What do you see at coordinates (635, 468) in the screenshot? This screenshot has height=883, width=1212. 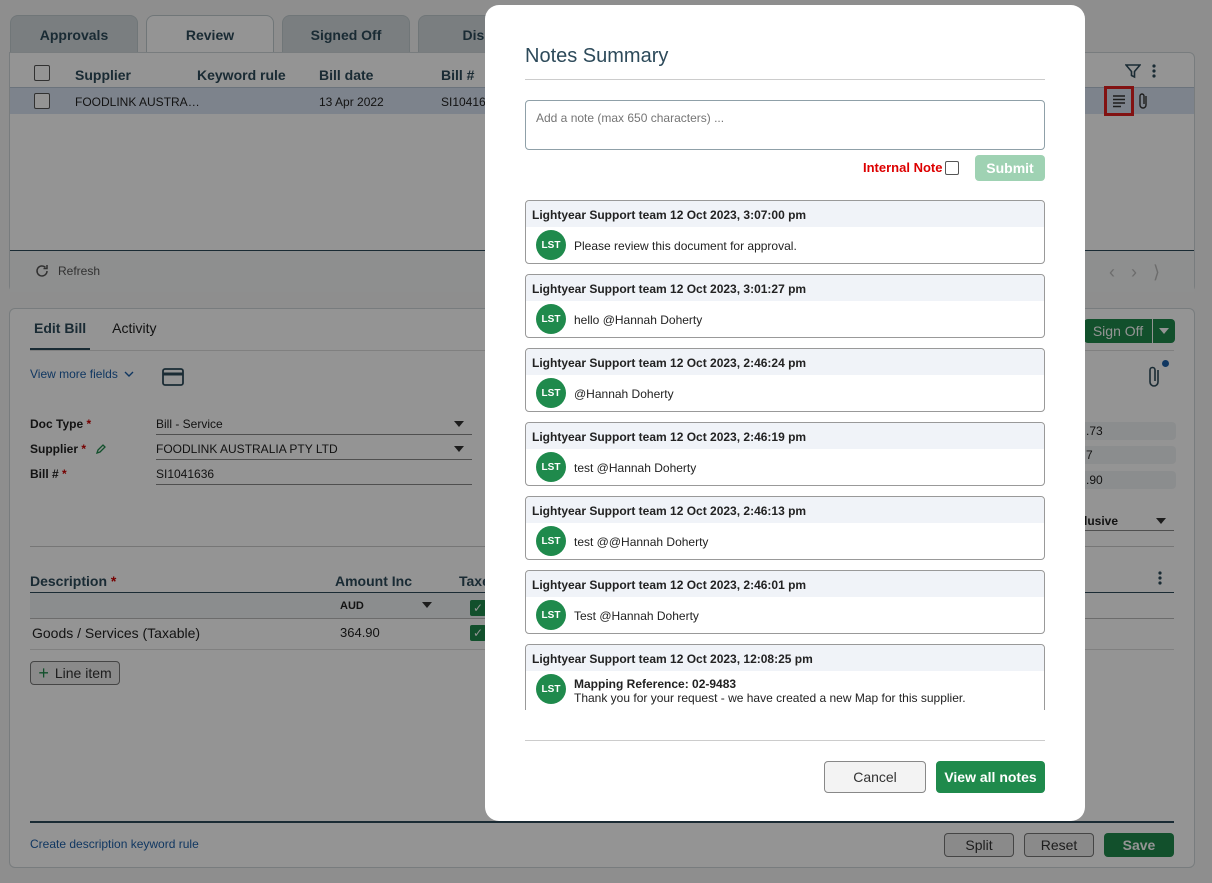 I see `note-text: test @Hannah Doherty` at bounding box center [635, 468].